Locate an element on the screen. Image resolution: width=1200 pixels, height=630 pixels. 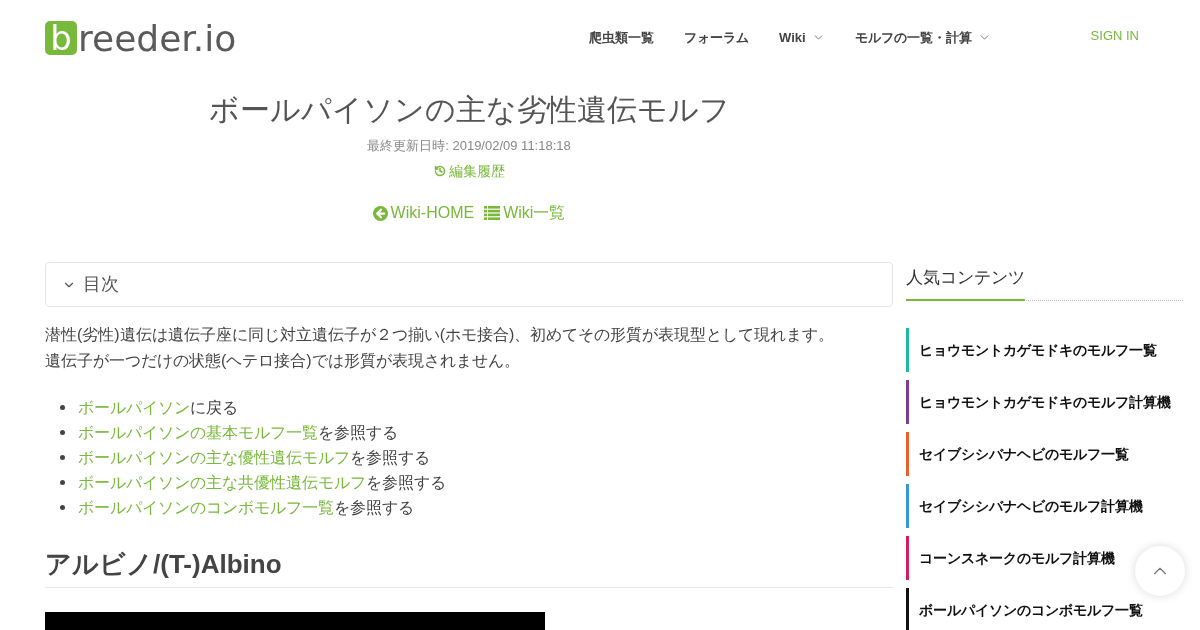
popular-content-link: セイブシシバナヘビのモルフ一覧 is located at coordinates (1017, 454).